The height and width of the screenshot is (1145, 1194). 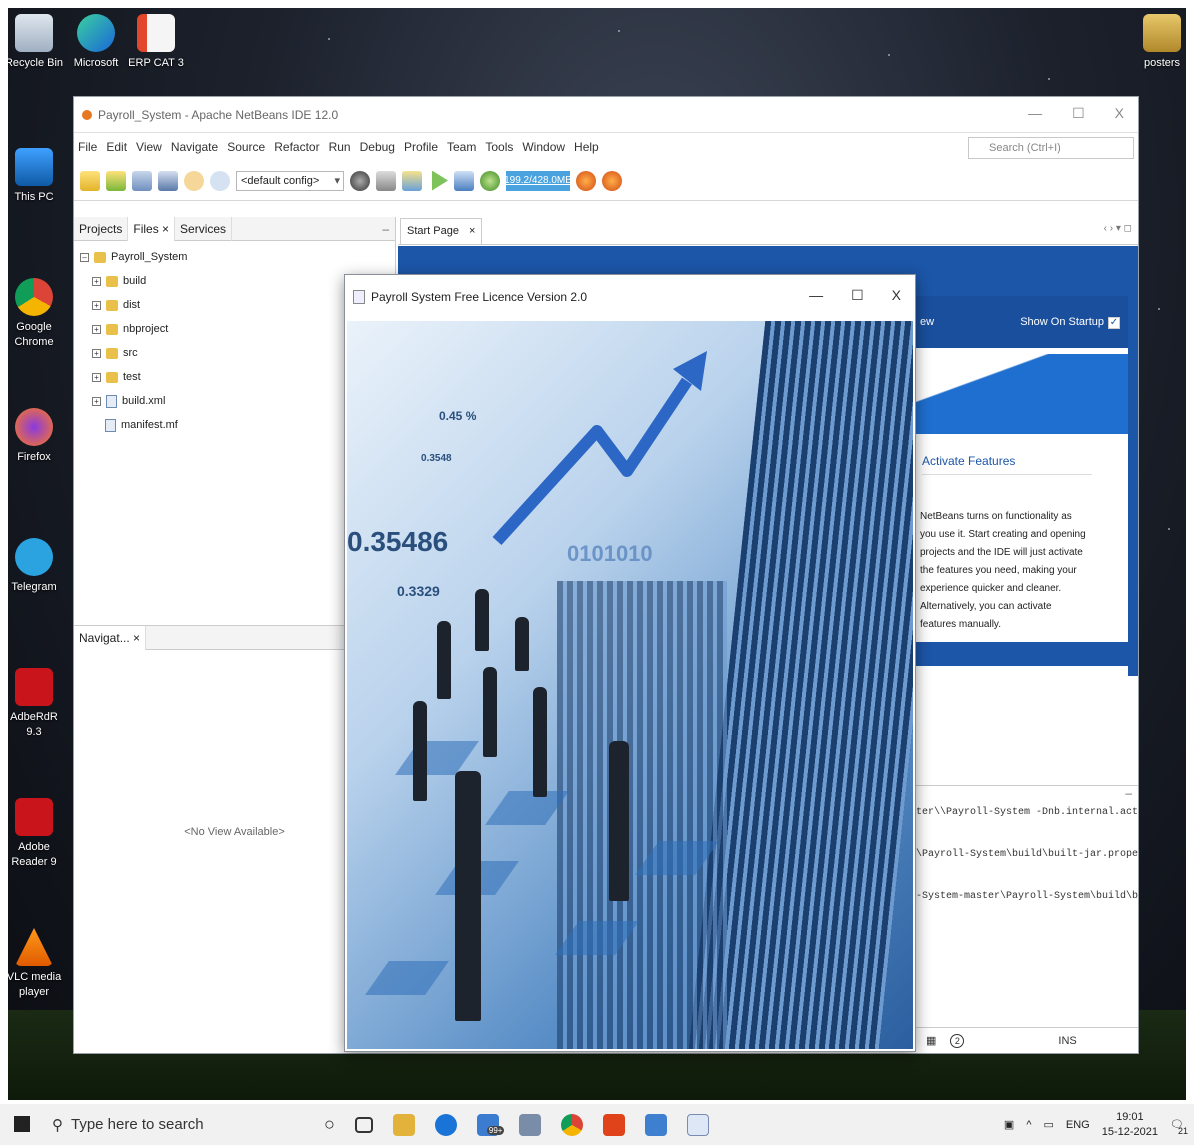 What do you see at coordinates (490, 180) in the screenshot?
I see `profile-icon` at bounding box center [490, 180].